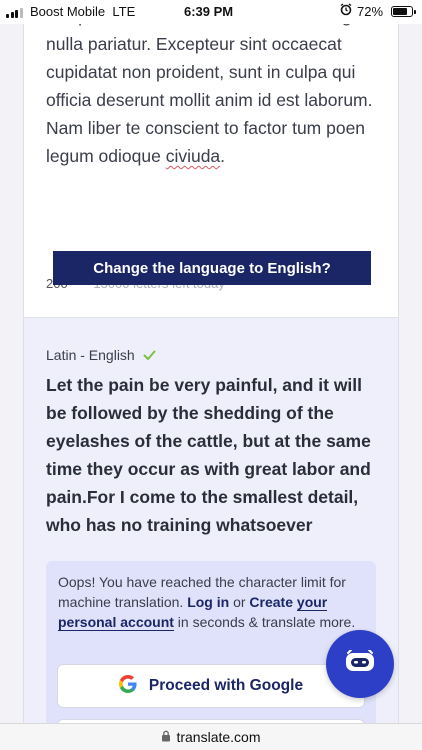  I want to click on carrier: Boost Mobile LTE, so click(82, 11).